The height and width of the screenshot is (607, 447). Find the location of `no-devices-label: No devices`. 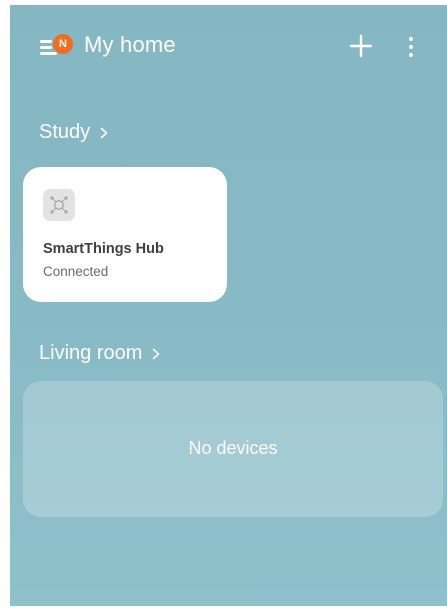

no-devices-label: No devices is located at coordinates (233, 448).